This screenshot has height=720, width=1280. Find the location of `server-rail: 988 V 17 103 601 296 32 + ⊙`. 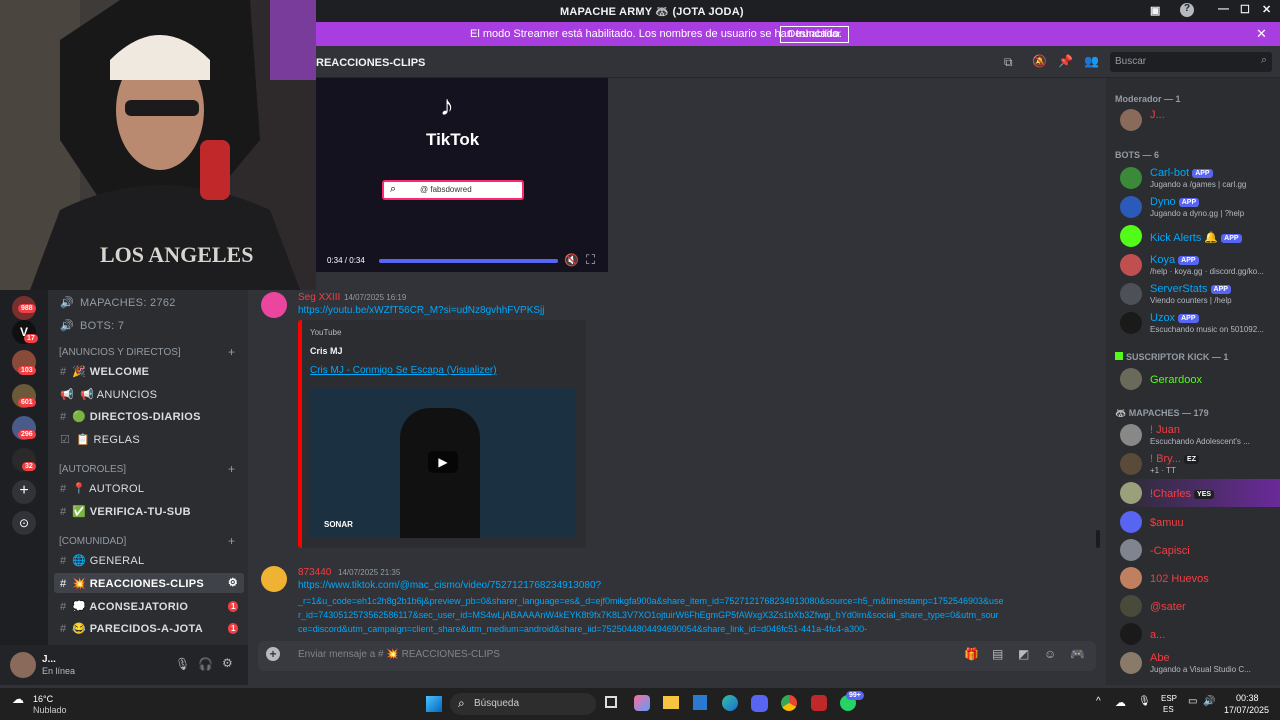

server-rail: 988 V 17 103 601 296 32 + ⊙ is located at coordinates (24, 485).